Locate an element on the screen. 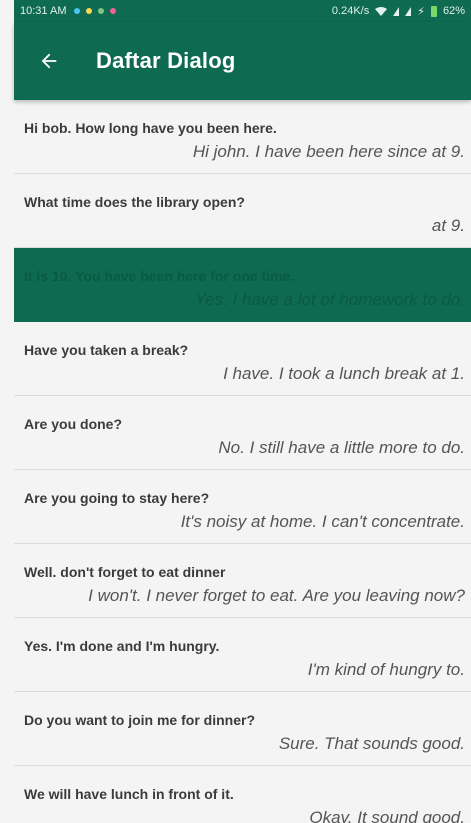 The image size is (471, 823). dialog-answer: Yes. I have a lot of homework to do. is located at coordinates (329, 299).